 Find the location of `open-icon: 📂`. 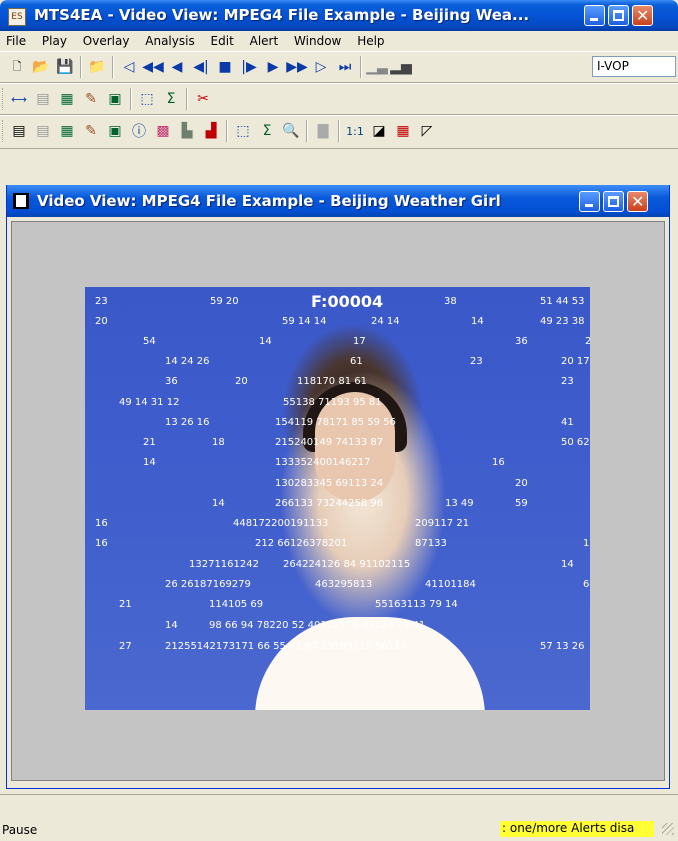

open-icon: 📂 is located at coordinates (41, 67).